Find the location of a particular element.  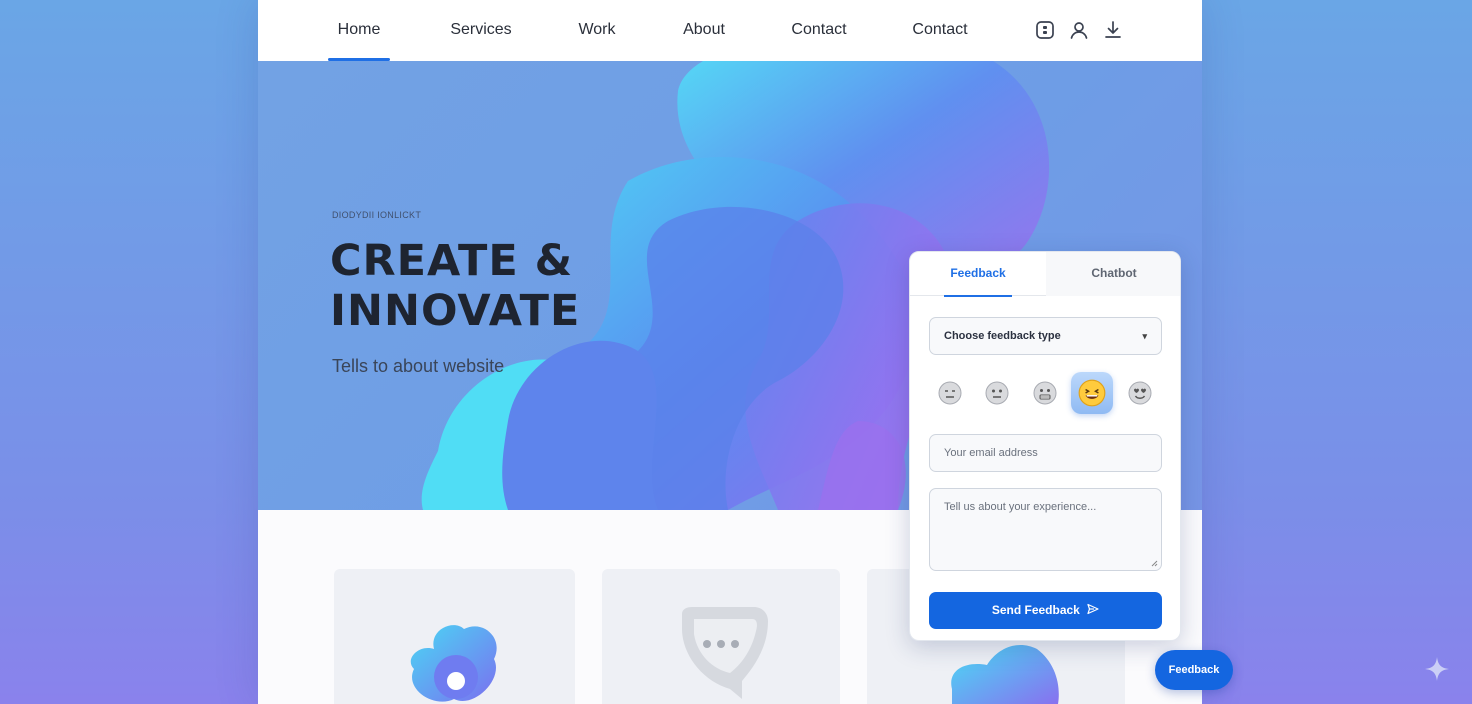

download-icon is located at coordinates (1113, 30).